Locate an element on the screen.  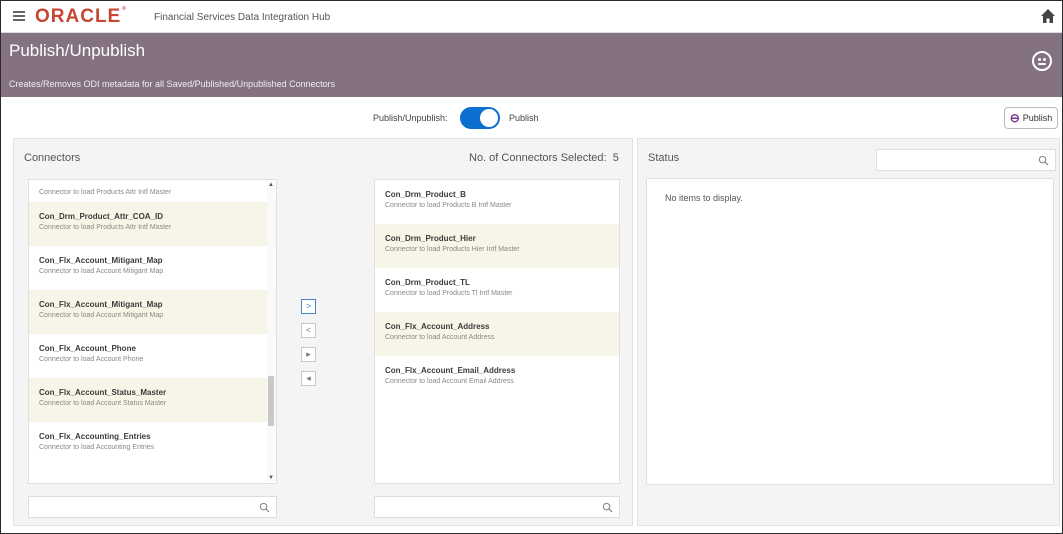
scroll-down-icon: ▼ is located at coordinates (271, 478).